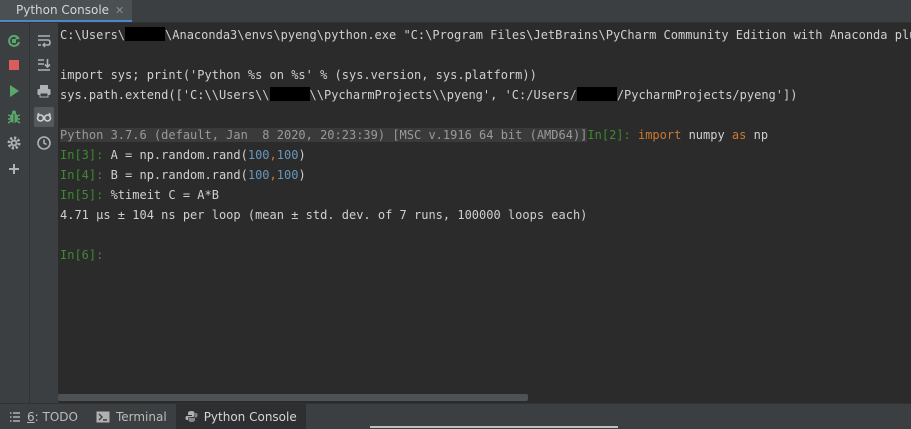 The image size is (911, 429). What do you see at coordinates (240, 416) in the screenshot?
I see `tab-python-console-bottom: Python Console` at bounding box center [240, 416].